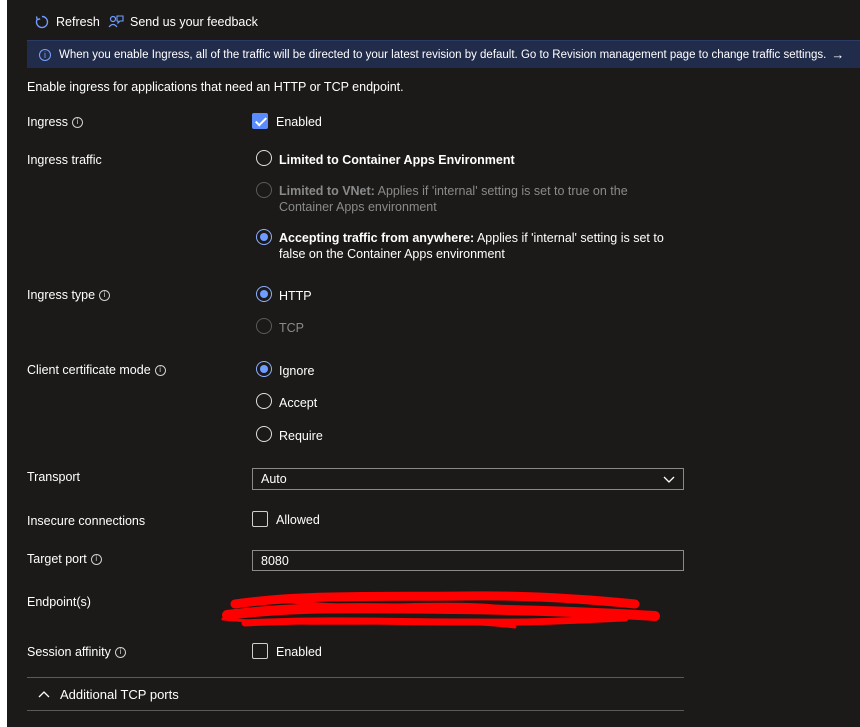  What do you see at coordinates (264, 369) in the screenshot?
I see `radio-ignore` at bounding box center [264, 369].